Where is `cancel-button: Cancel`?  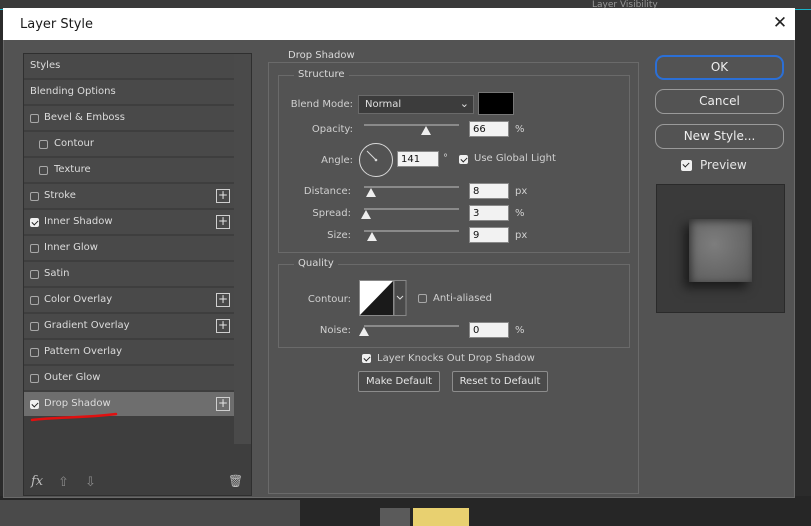
cancel-button: Cancel is located at coordinates (719, 101).